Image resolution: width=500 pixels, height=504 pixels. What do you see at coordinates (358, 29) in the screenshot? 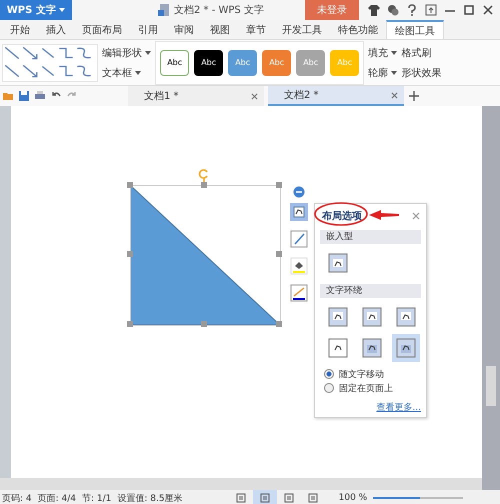
I see `menu-tab: 特色功能` at bounding box center [358, 29].